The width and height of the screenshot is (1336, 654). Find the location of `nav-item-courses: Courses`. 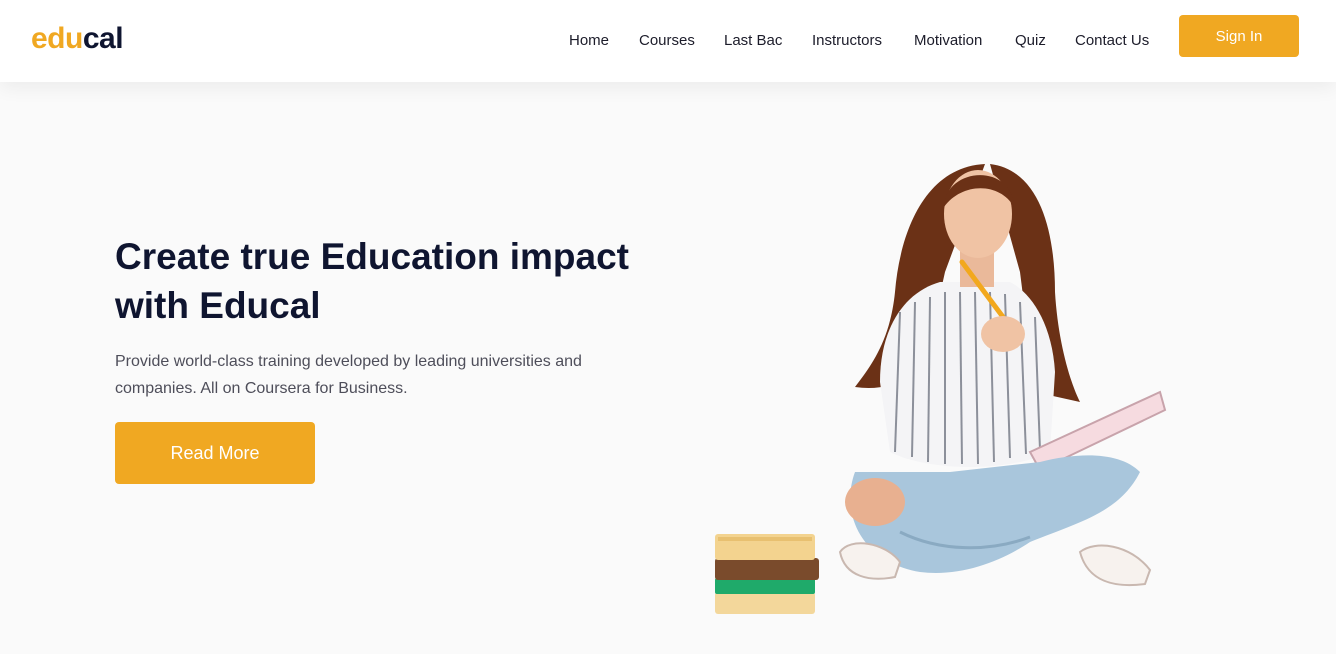

nav-item-courses: Courses is located at coordinates (667, 40).